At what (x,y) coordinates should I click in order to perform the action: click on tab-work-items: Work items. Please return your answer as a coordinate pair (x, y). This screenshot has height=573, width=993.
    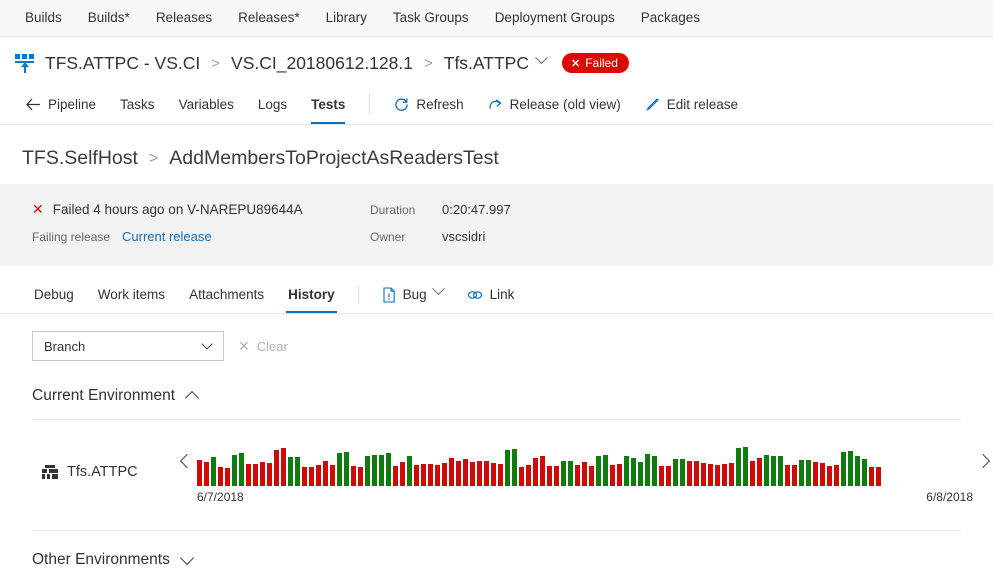
    Looking at the image, I should click on (131, 294).